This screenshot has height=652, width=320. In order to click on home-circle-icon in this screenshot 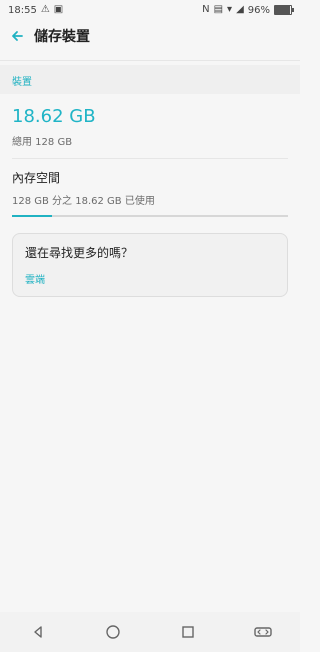, I will do `click(112, 632)`.